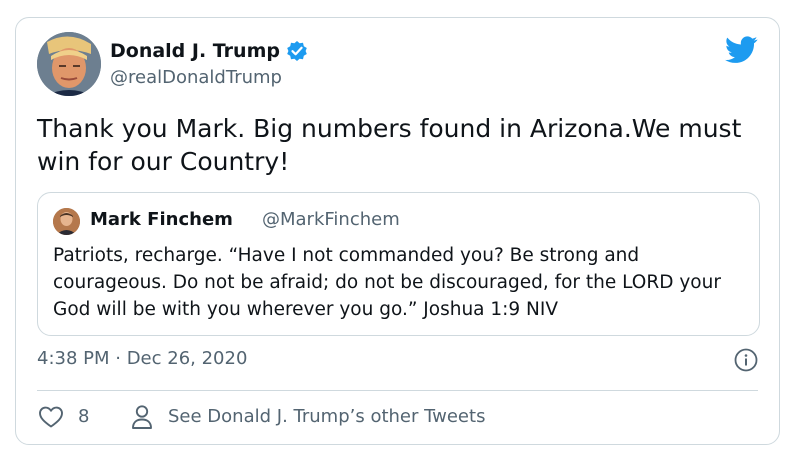 The width and height of the screenshot is (799, 464). I want to click on quoted-avatar, so click(66, 221).